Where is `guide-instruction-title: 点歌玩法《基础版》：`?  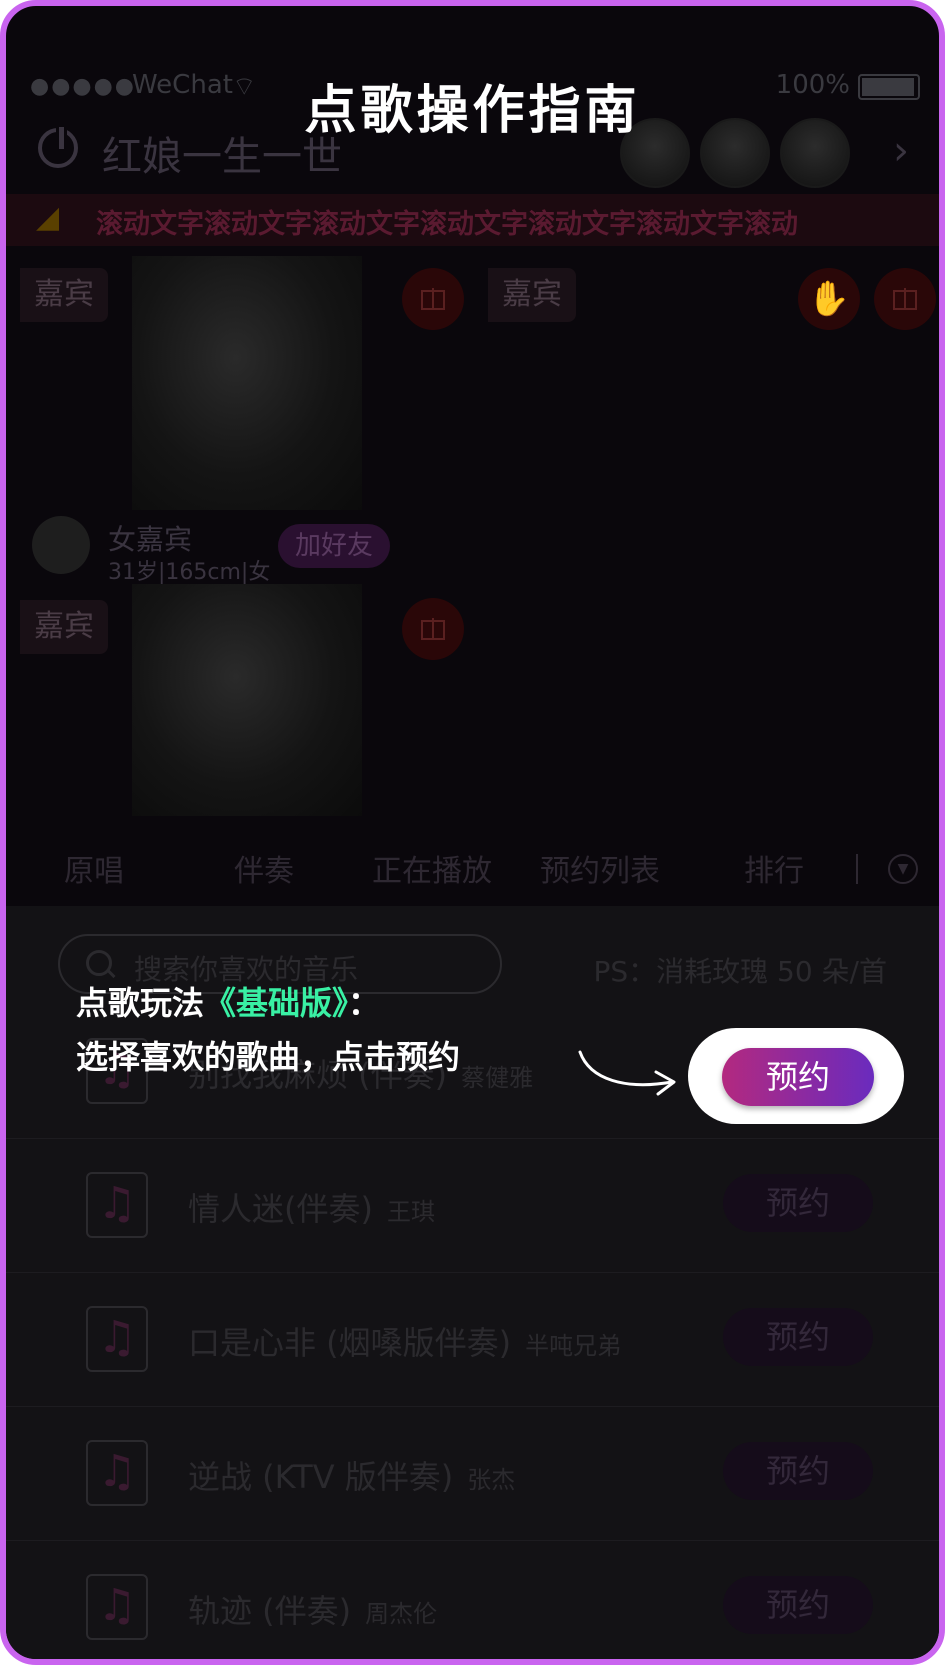 guide-instruction-title: 点歌玩法《基础版》： is located at coordinates (228, 1003).